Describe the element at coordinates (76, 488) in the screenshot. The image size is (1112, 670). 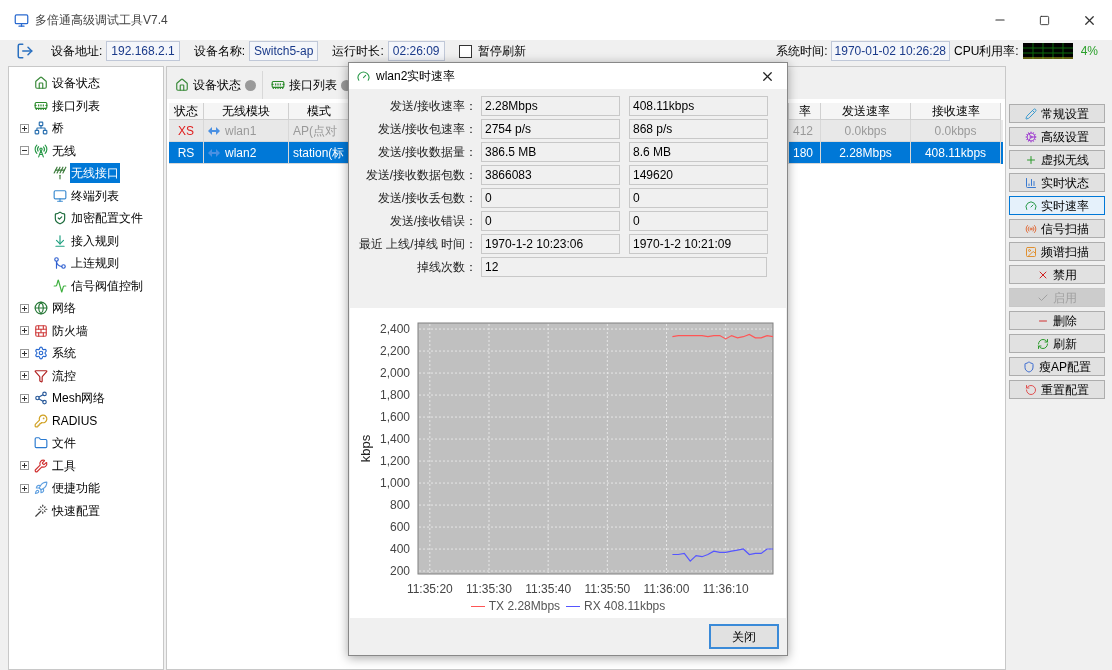
I see `tree-item: 便捷功能` at that location.